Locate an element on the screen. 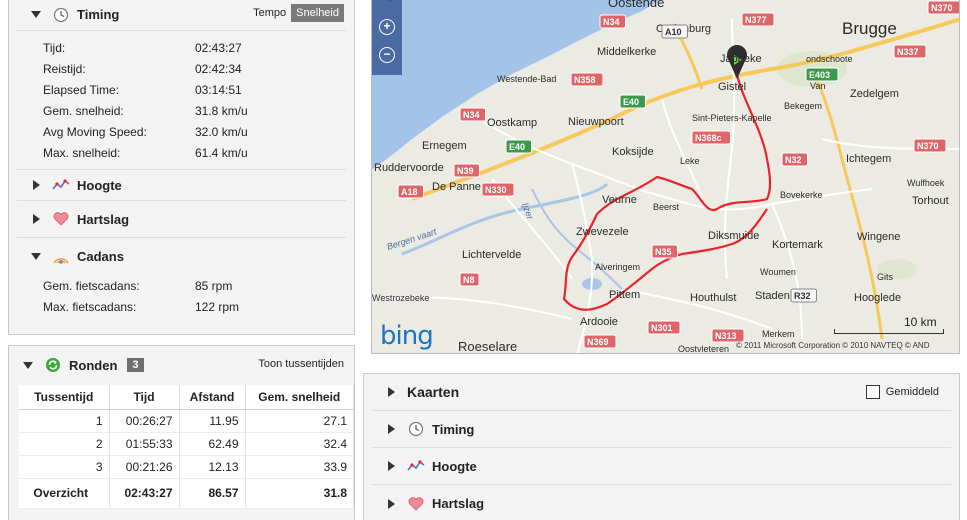 The height and width of the screenshot is (520, 967). place-label: Ardooie is located at coordinates (599, 322).